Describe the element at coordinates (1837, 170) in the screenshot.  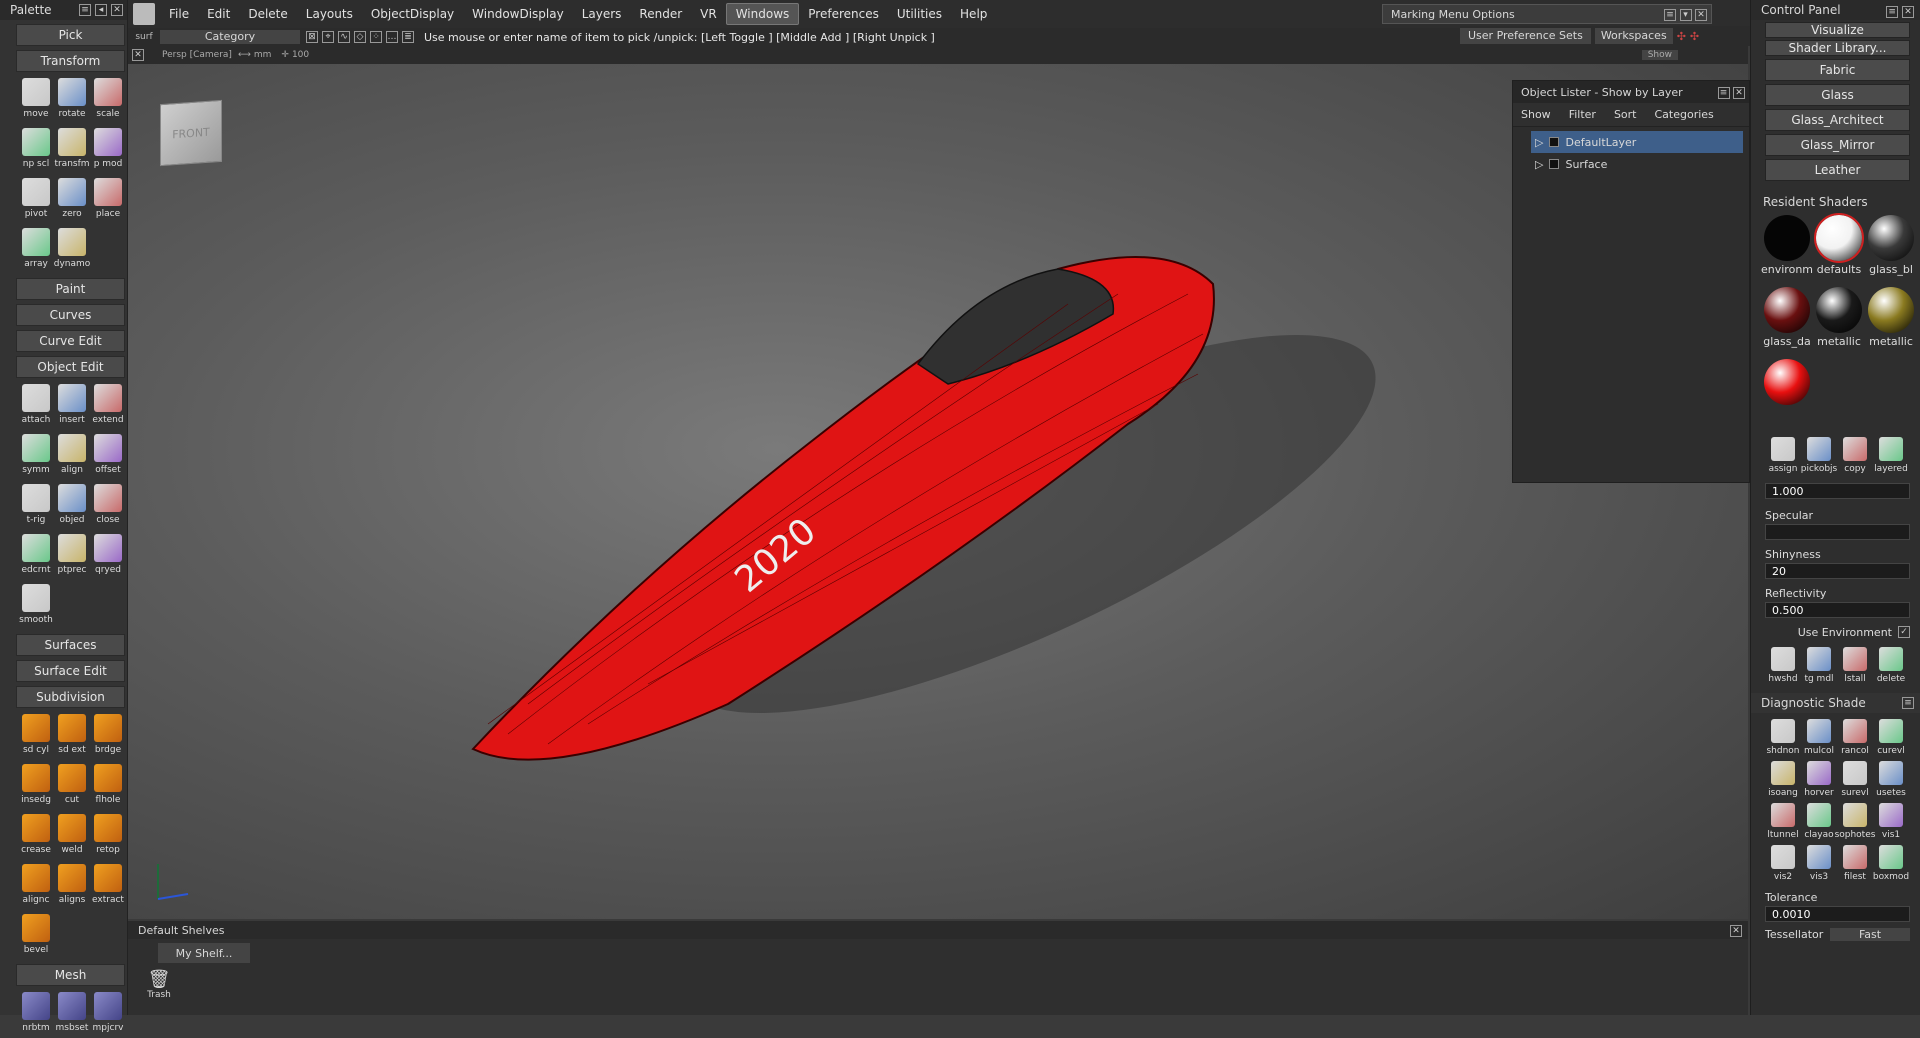
I see `library-item: Leather` at that location.